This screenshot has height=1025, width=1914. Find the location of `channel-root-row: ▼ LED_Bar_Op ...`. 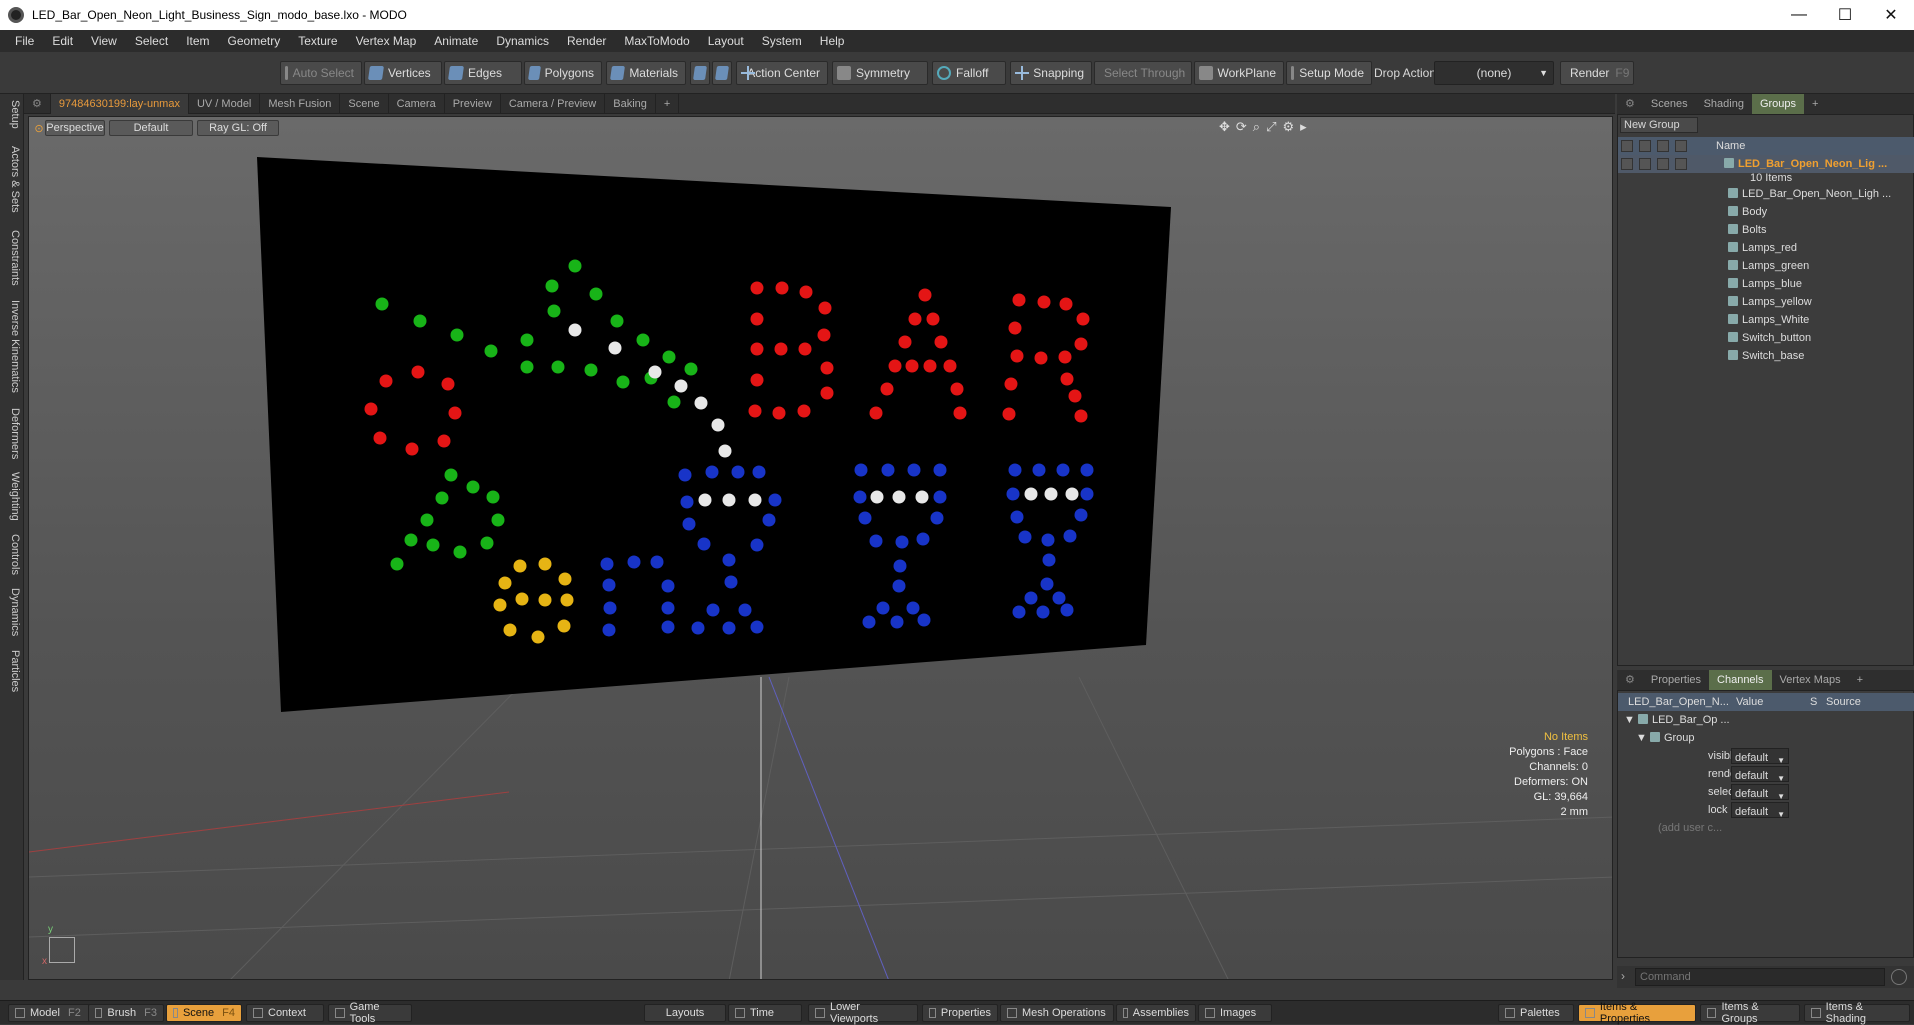

channel-root-row: ▼ LED_Bar_Op ... is located at coordinates (1677, 720).